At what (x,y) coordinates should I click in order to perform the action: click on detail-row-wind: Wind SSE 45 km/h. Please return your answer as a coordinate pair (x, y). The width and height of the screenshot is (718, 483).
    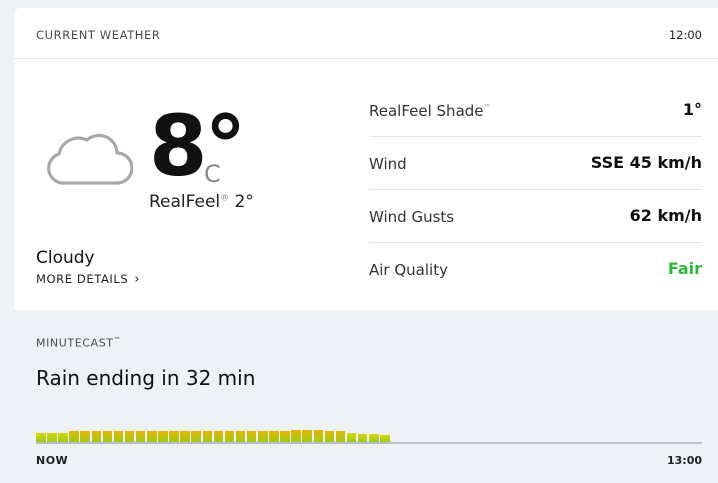
    Looking at the image, I should click on (535, 163).